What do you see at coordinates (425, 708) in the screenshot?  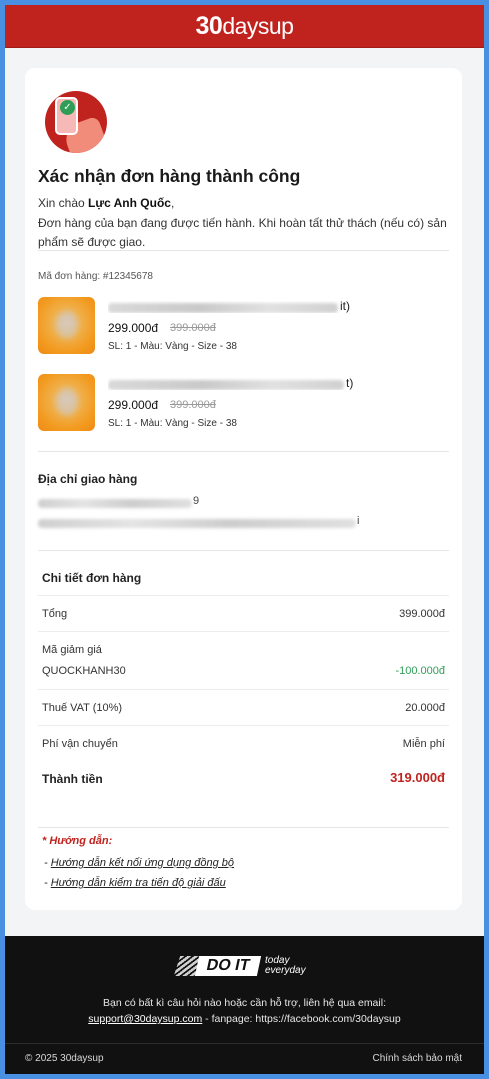 I see `vat-value: 20.000đ` at bounding box center [425, 708].